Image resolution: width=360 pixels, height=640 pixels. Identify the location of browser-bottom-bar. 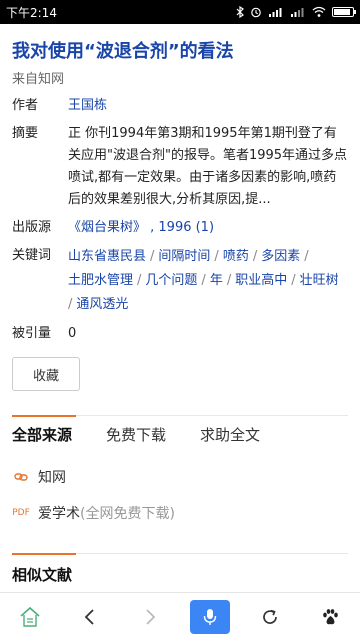
(180, 616).